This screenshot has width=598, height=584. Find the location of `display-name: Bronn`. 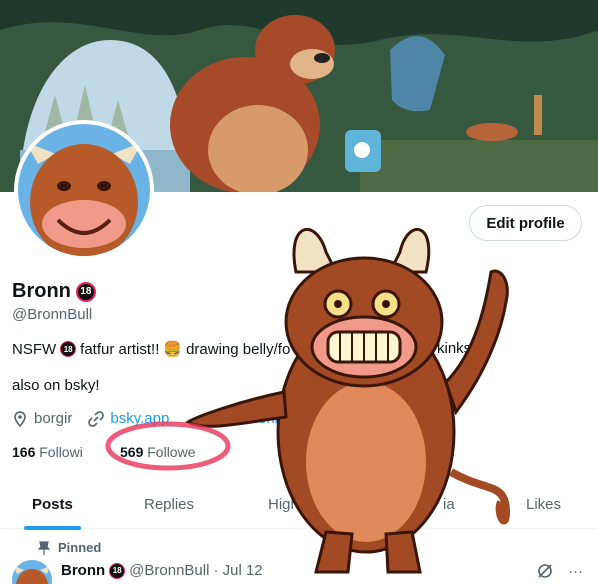

display-name: Bronn is located at coordinates (41, 291).